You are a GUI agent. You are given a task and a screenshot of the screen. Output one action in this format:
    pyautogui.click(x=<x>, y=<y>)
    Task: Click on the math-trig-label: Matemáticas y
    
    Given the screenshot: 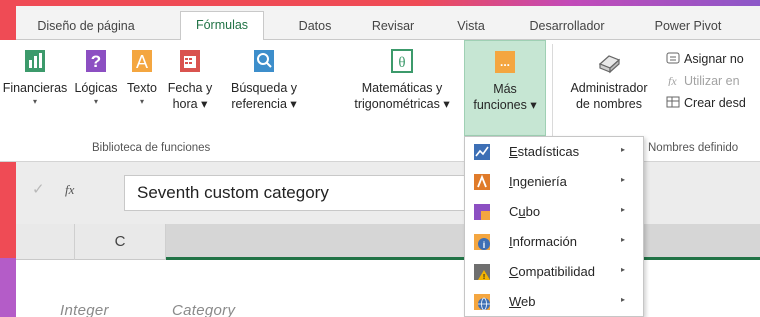 What is the action you would take?
    pyautogui.click(x=402, y=88)
    